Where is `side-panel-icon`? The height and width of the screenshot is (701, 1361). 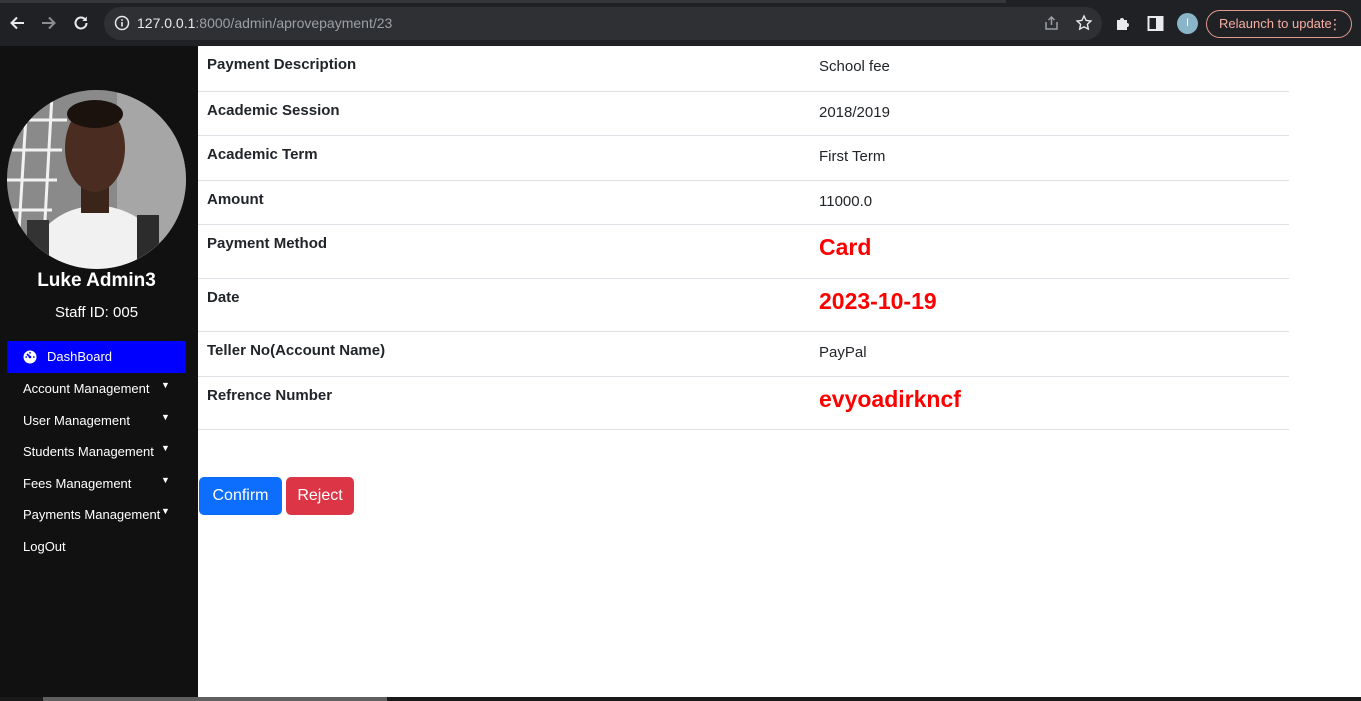 side-panel-icon is located at coordinates (1155, 23).